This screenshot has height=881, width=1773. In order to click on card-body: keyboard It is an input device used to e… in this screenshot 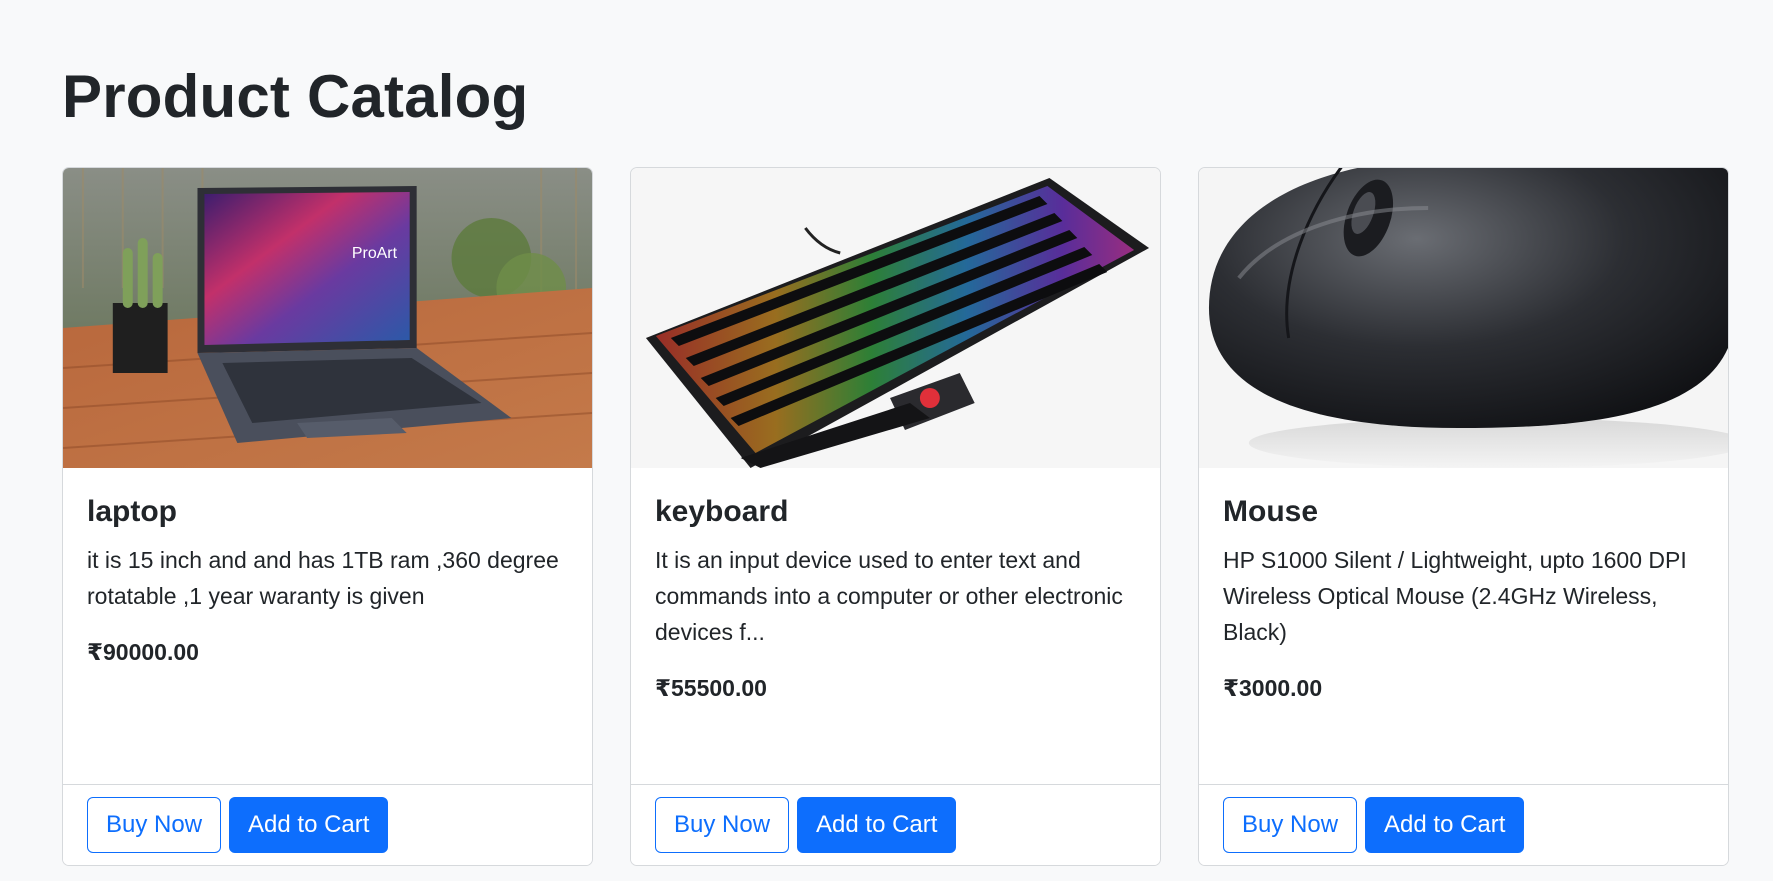, I will do `click(895, 587)`.